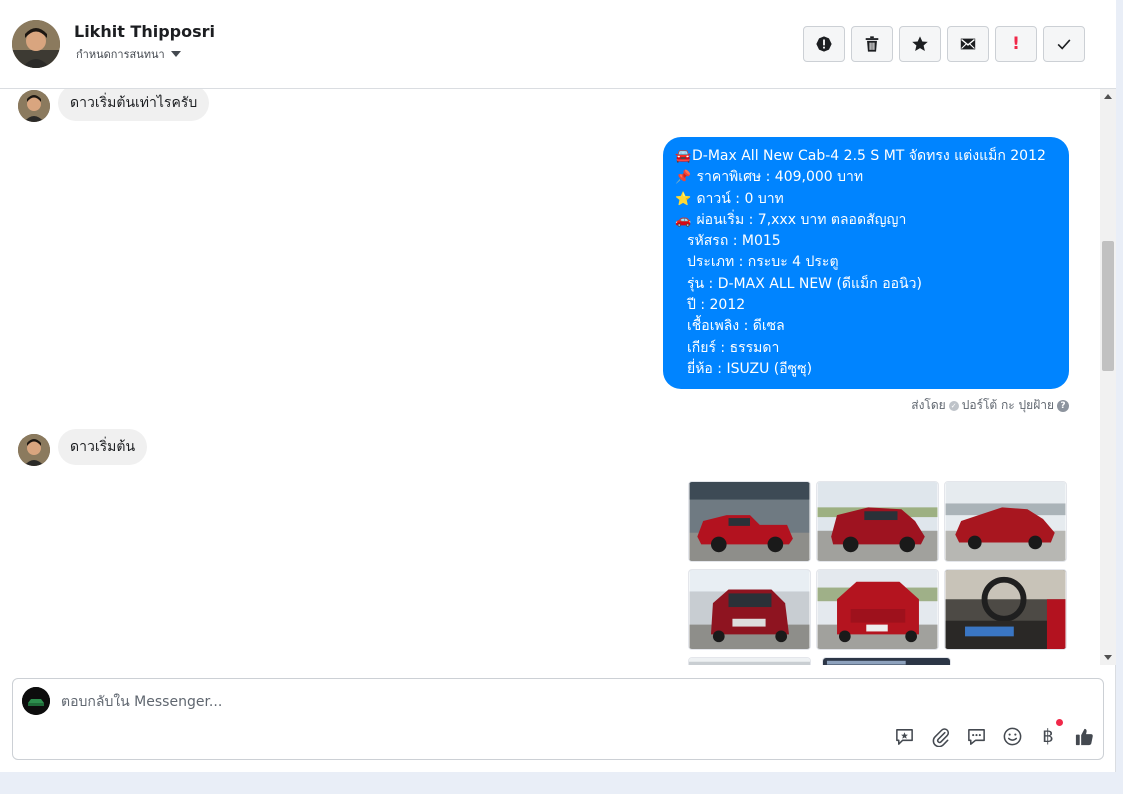 This screenshot has height=794, width=1123. I want to click on chat-bubble-icon, so click(976, 736).